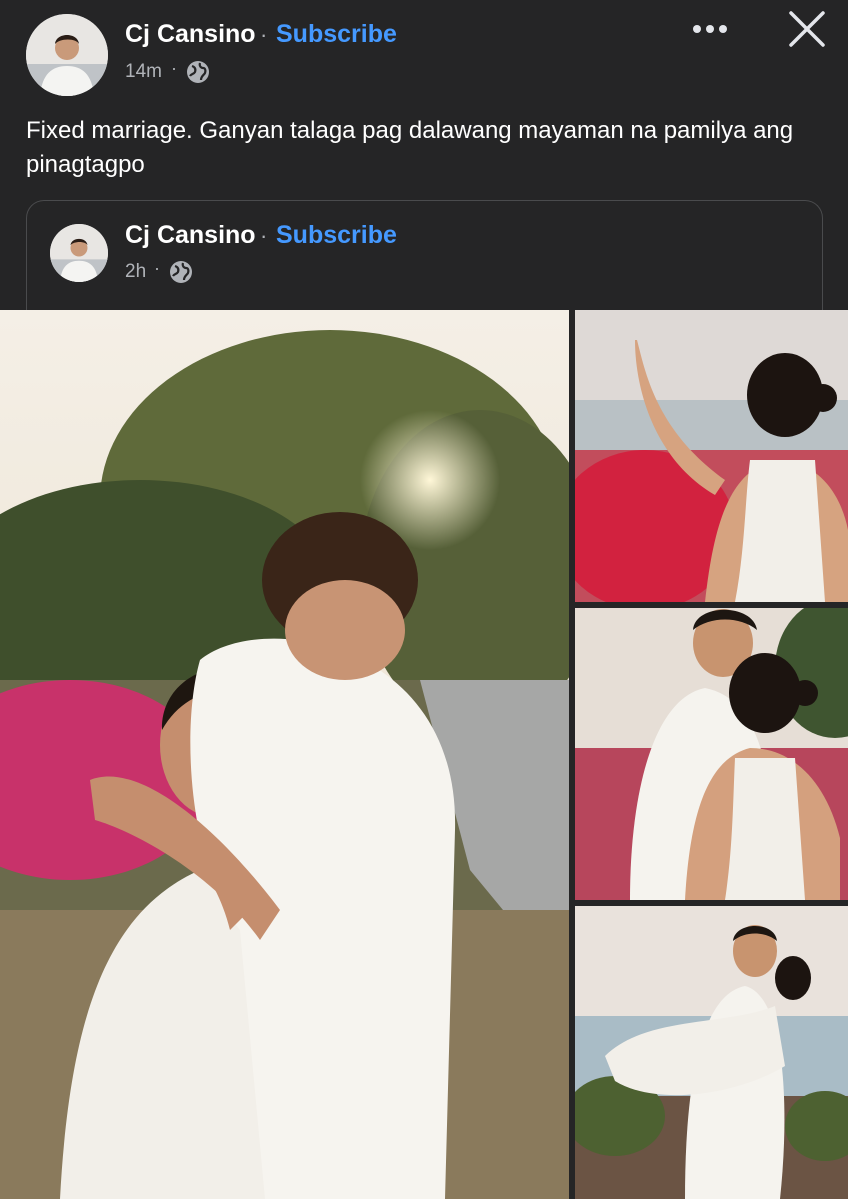 Image resolution: width=848 pixels, height=1199 pixels. I want to click on subscribe-button: Subscribe, so click(336, 34).